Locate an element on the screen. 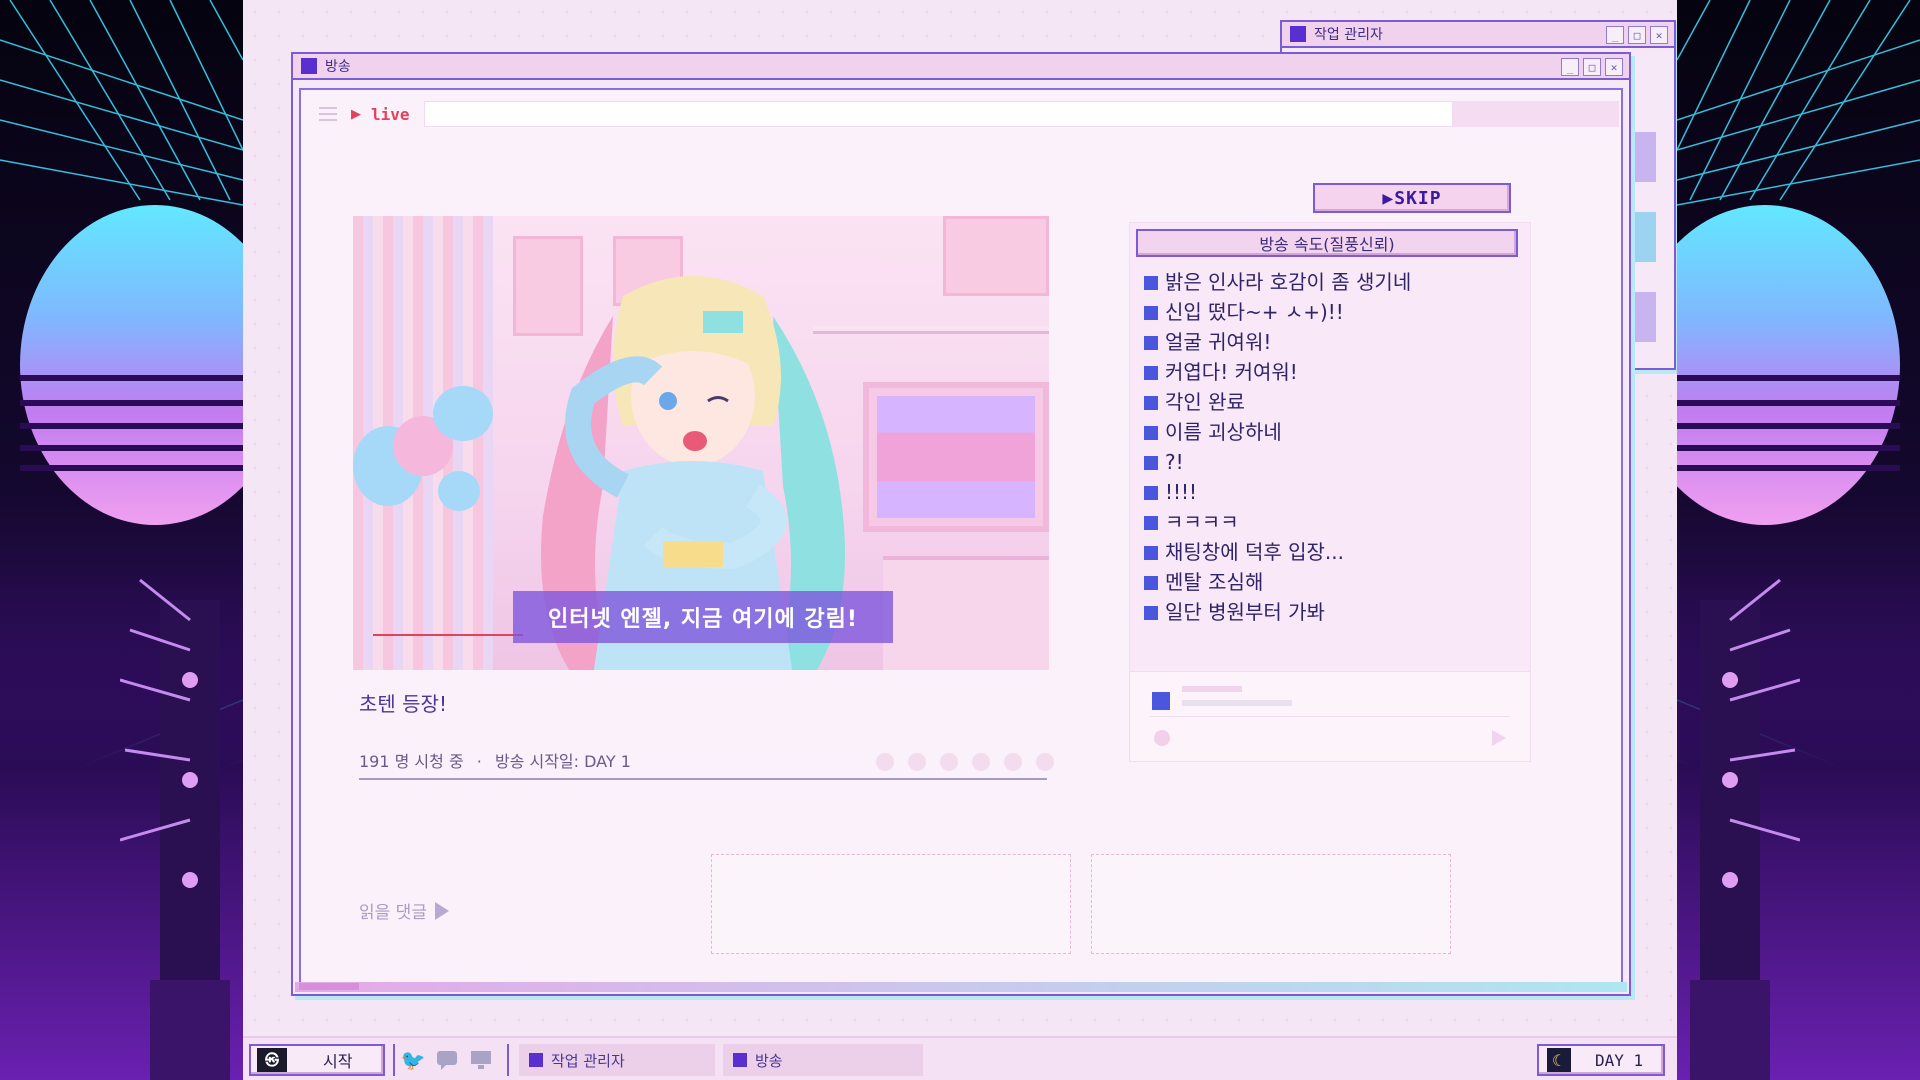  day-indicator: ☾ DAY 1 is located at coordinates (1601, 1060).